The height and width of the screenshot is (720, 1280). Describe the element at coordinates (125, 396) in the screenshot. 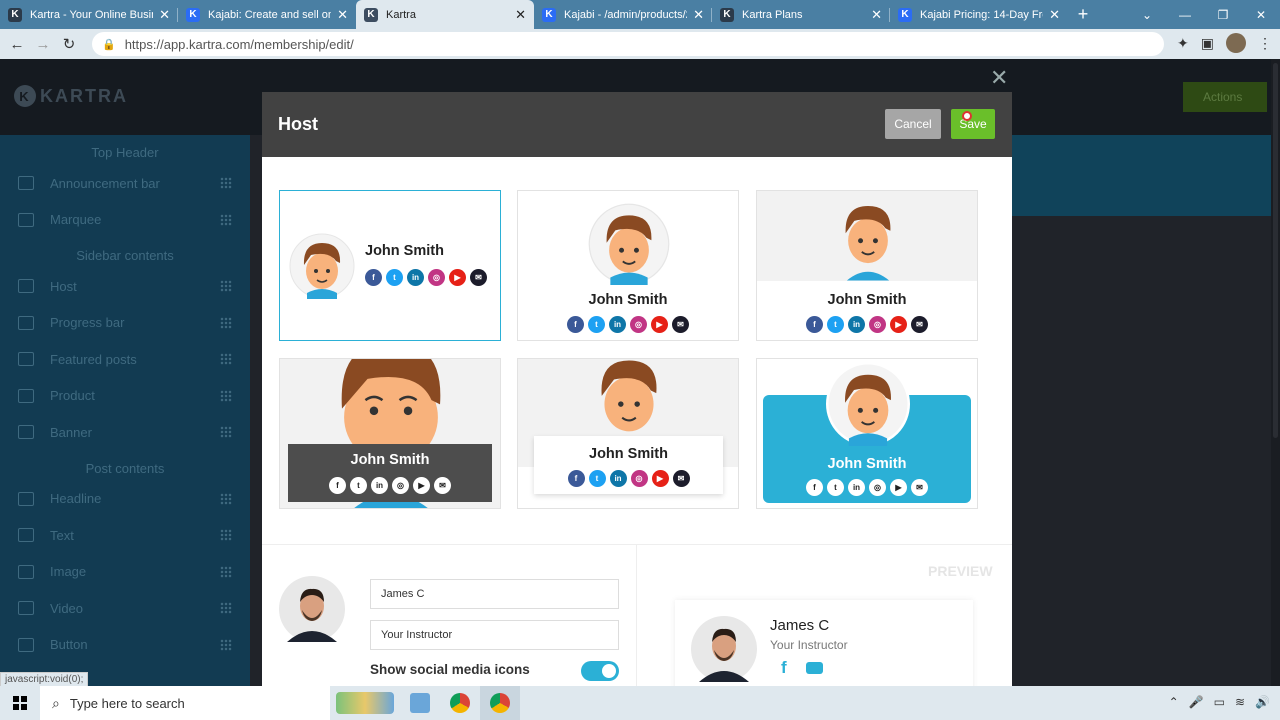

I see `sidebar-item-product: Product` at that location.